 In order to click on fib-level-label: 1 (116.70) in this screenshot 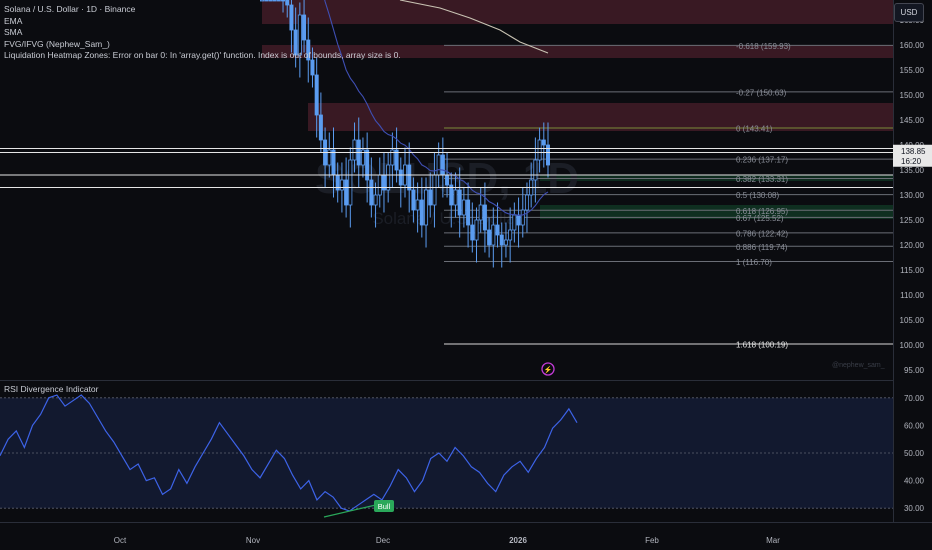, I will do `click(754, 262)`.